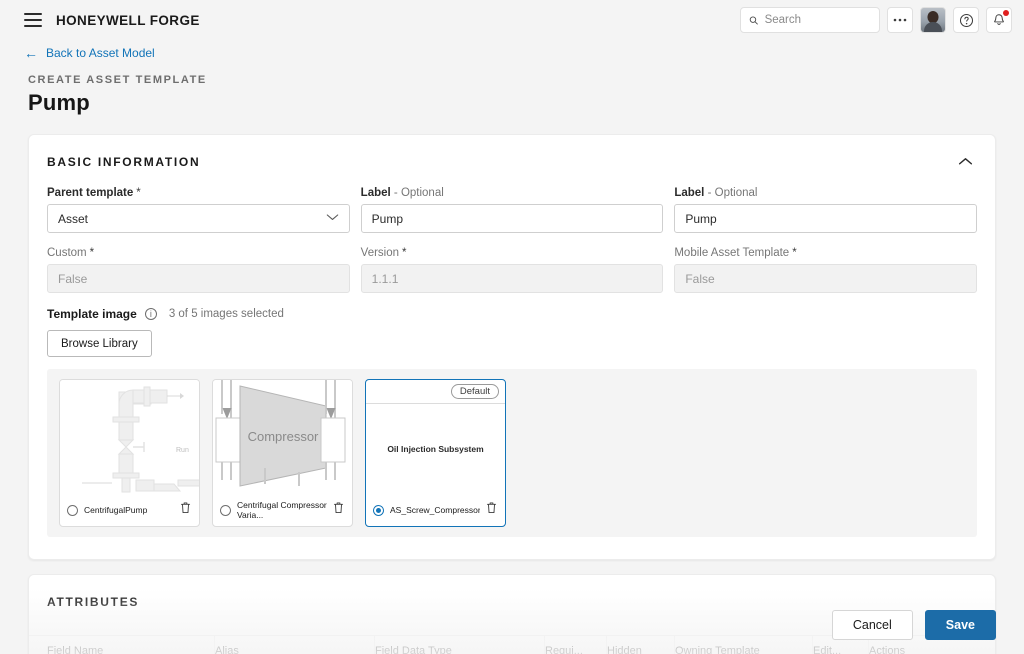 The image size is (1024, 654). I want to click on avatar-image, so click(933, 20).